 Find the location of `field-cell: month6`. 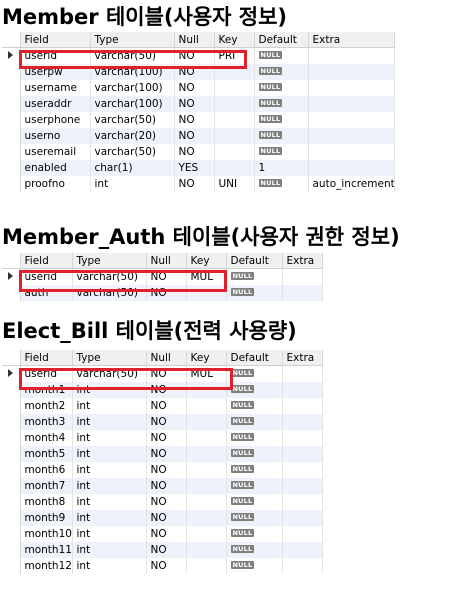

field-cell: month6 is located at coordinates (46, 470).